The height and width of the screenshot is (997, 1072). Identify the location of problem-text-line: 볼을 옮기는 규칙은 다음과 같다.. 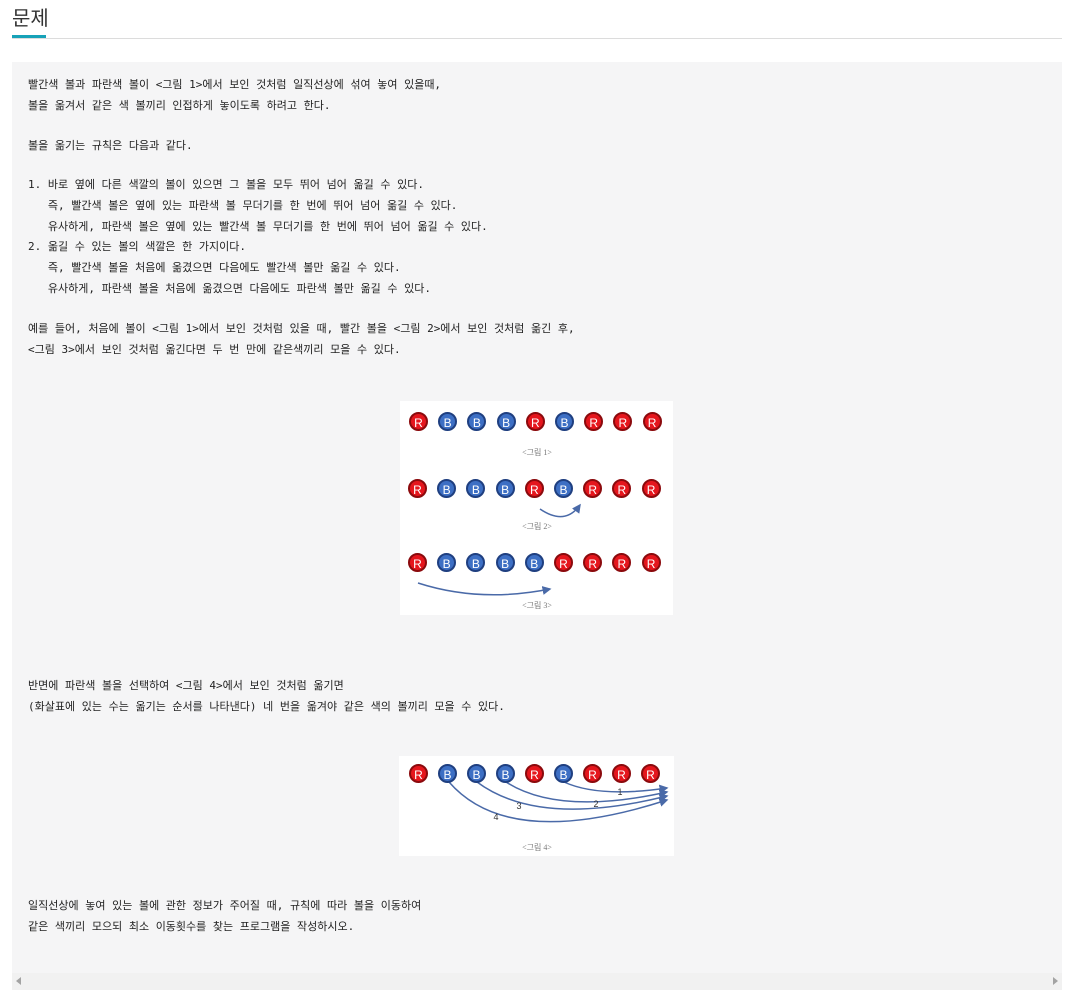
(110, 145).